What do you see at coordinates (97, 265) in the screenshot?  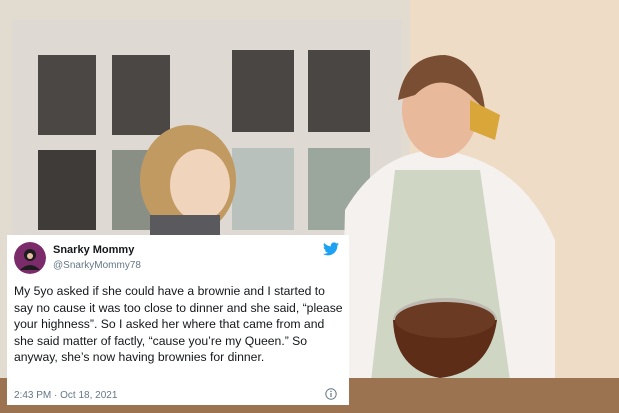 I see `user-handle: @SnarkyMommy78` at bounding box center [97, 265].